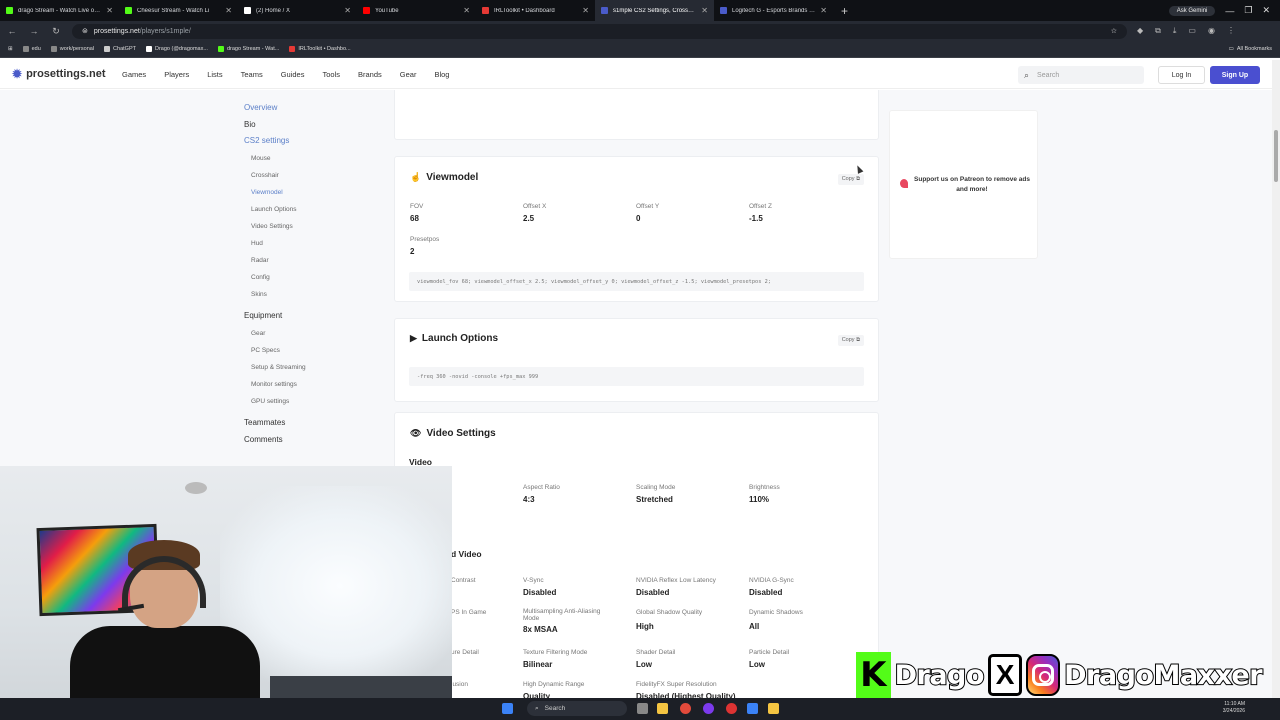 The width and height of the screenshot is (1280, 720). I want to click on sidebar-item-monitor-settings: Monitor settings, so click(314, 384).